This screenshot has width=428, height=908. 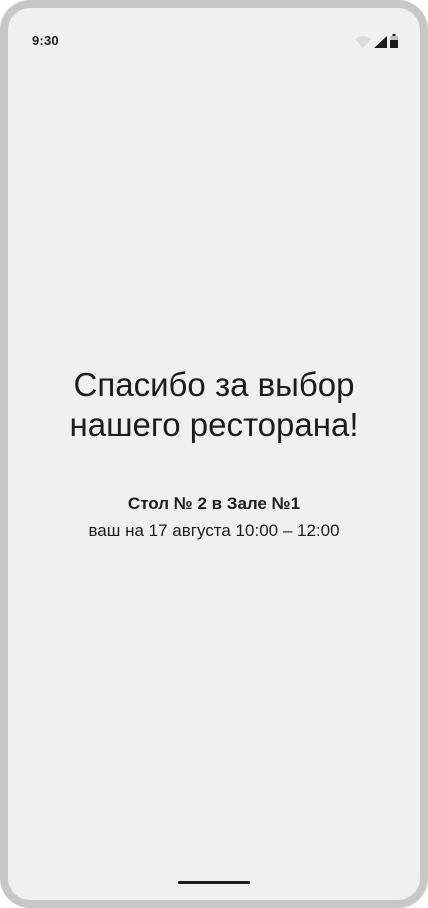 I want to click on reservation-time: ваш на 17 августа 10:00 – 12:00, so click(x=214, y=530).